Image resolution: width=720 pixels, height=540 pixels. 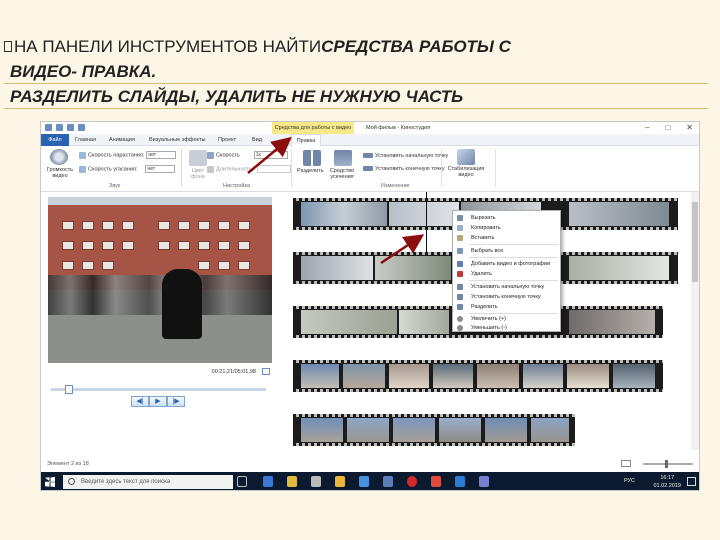 I want to click on notifications-icon, so click(x=691, y=481).